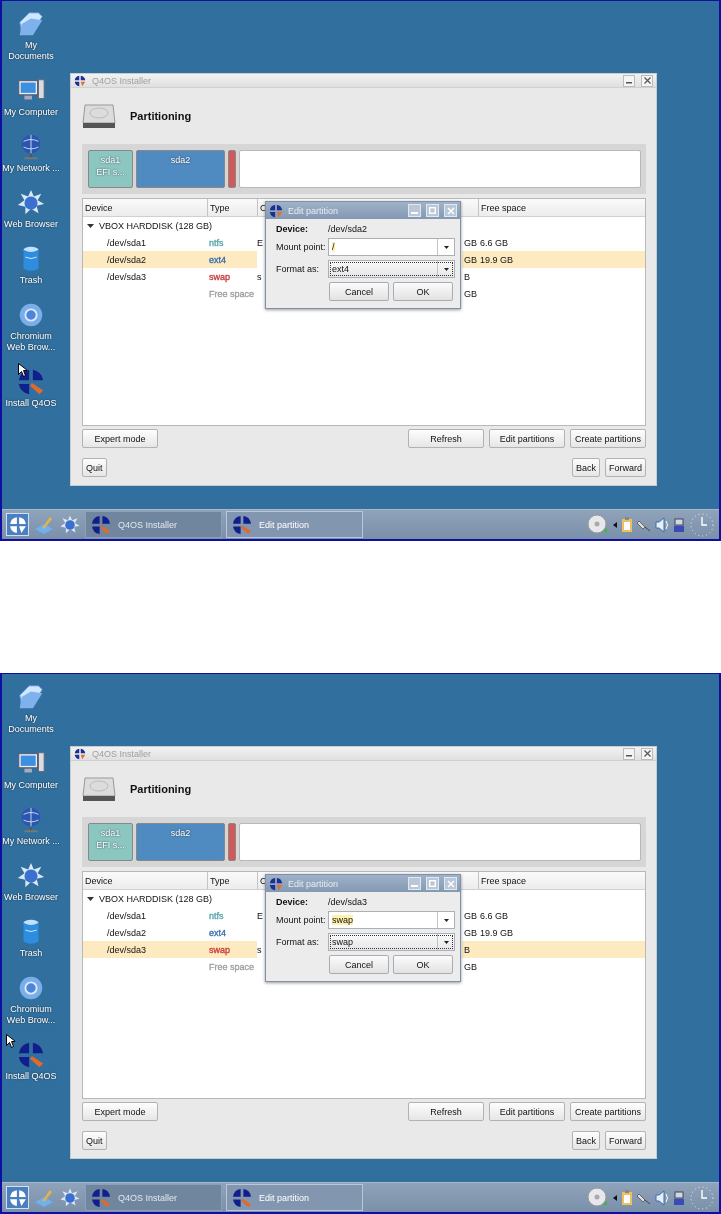 The image size is (721, 1214). I want to click on table-cell-text: ext4, so click(217, 933).